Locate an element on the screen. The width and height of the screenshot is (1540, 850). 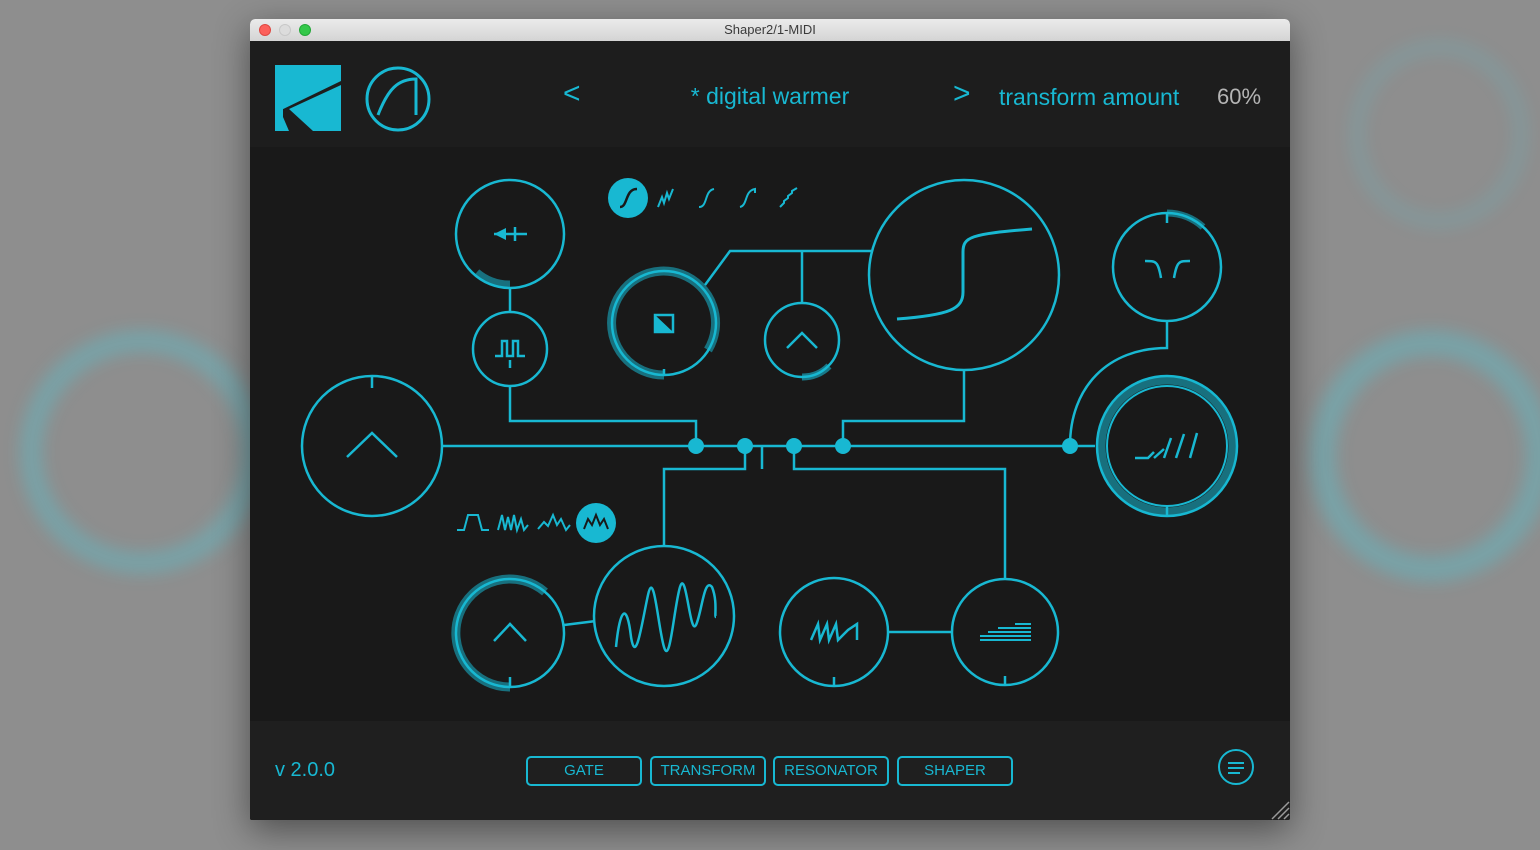
gate-threshold-knob is located at coordinates (510, 234).